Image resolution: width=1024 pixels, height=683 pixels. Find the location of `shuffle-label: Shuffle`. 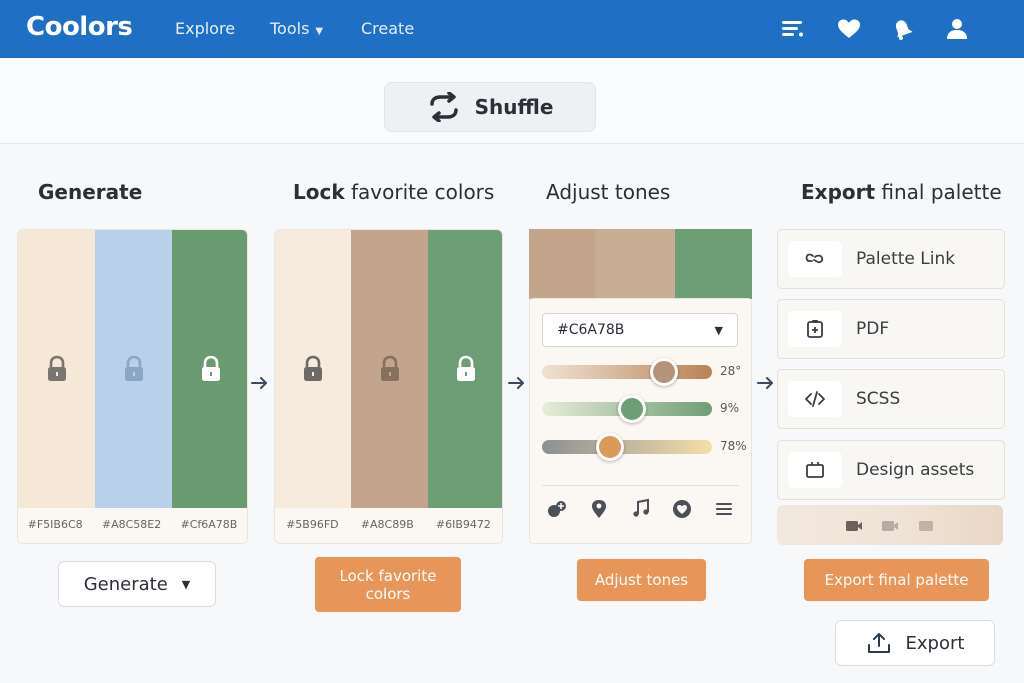

shuffle-label: Shuffle is located at coordinates (514, 107).